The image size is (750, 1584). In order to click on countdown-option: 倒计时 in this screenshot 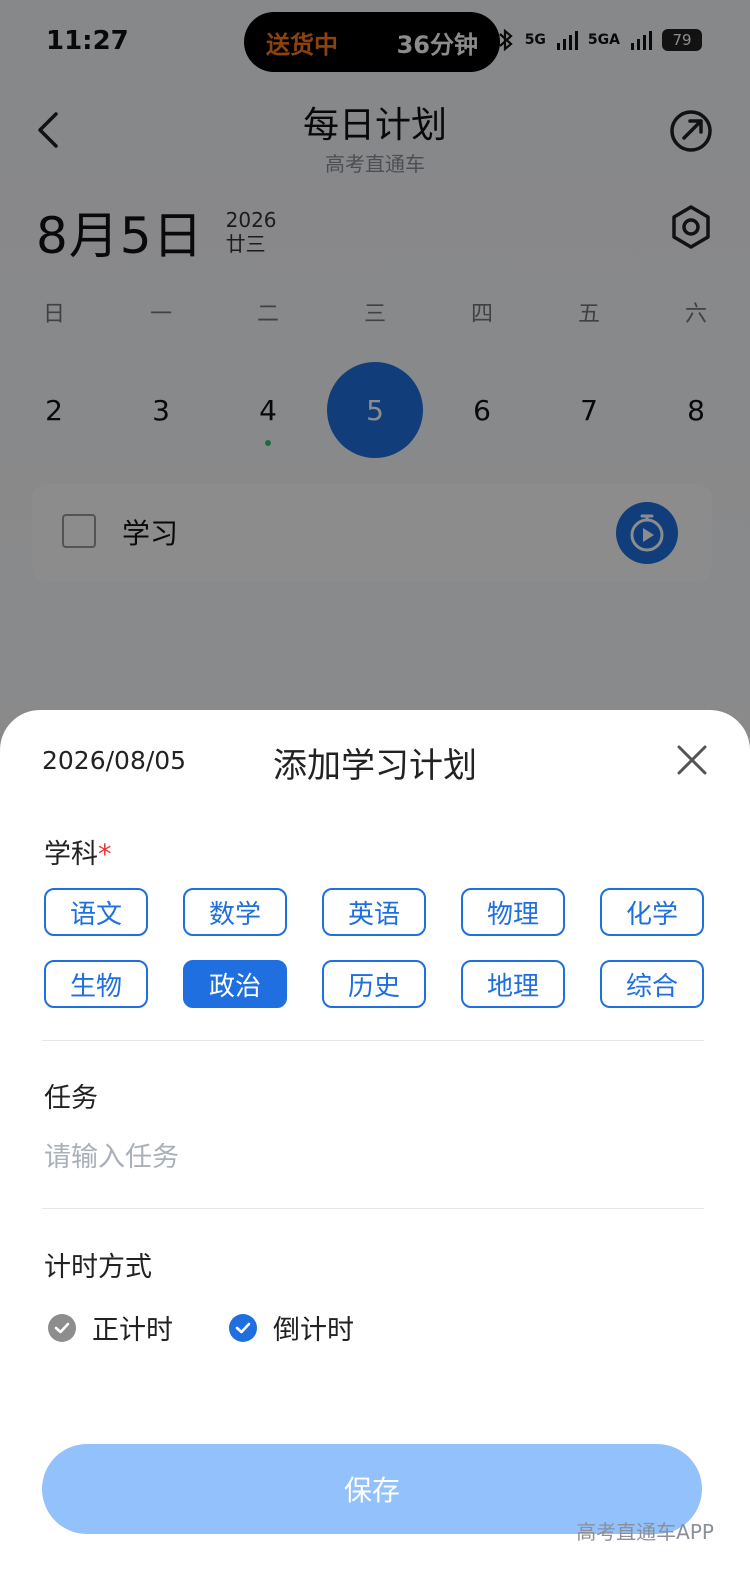, I will do `click(291, 1327)`.